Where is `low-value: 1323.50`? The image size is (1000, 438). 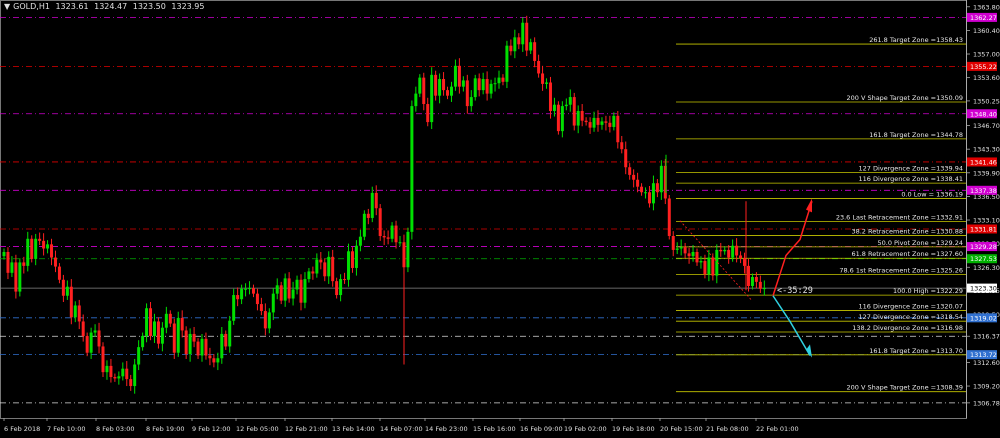
low-value: 1323.50 is located at coordinates (149, 6).